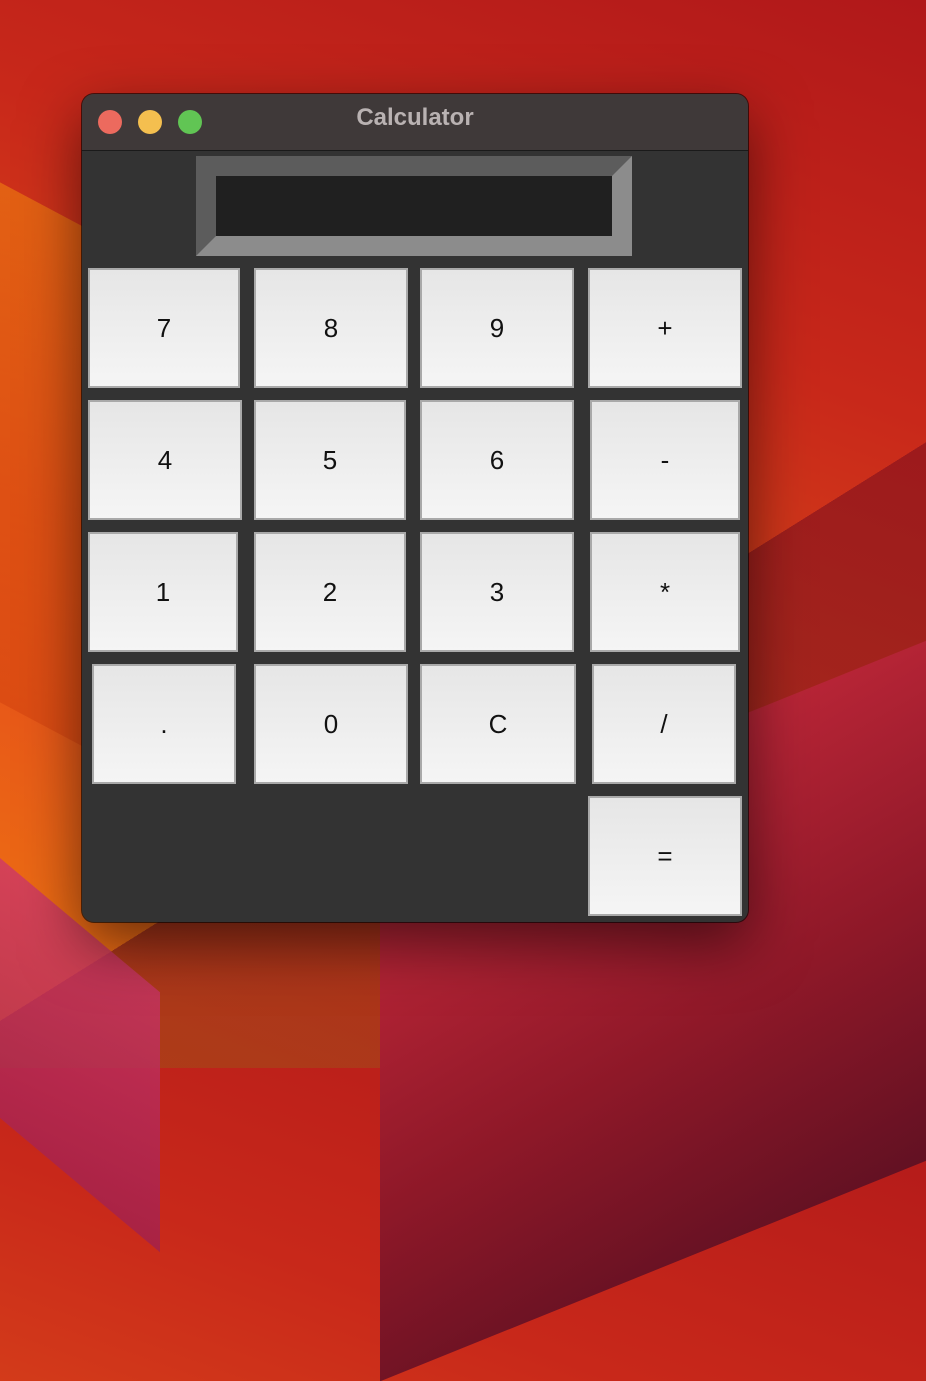  Describe the element at coordinates (498, 724) in the screenshot. I see `key-clear: C` at that location.